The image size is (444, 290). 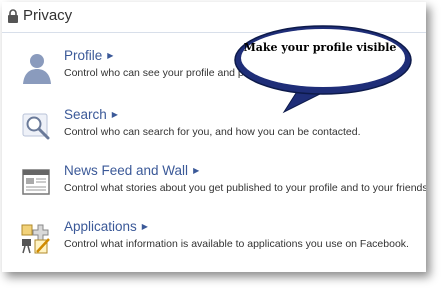 I want to click on magnifier-icon, so click(x=36, y=126).